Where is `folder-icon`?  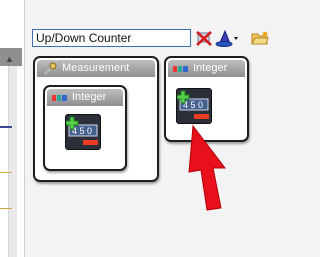
folder-icon is located at coordinates (260, 38).